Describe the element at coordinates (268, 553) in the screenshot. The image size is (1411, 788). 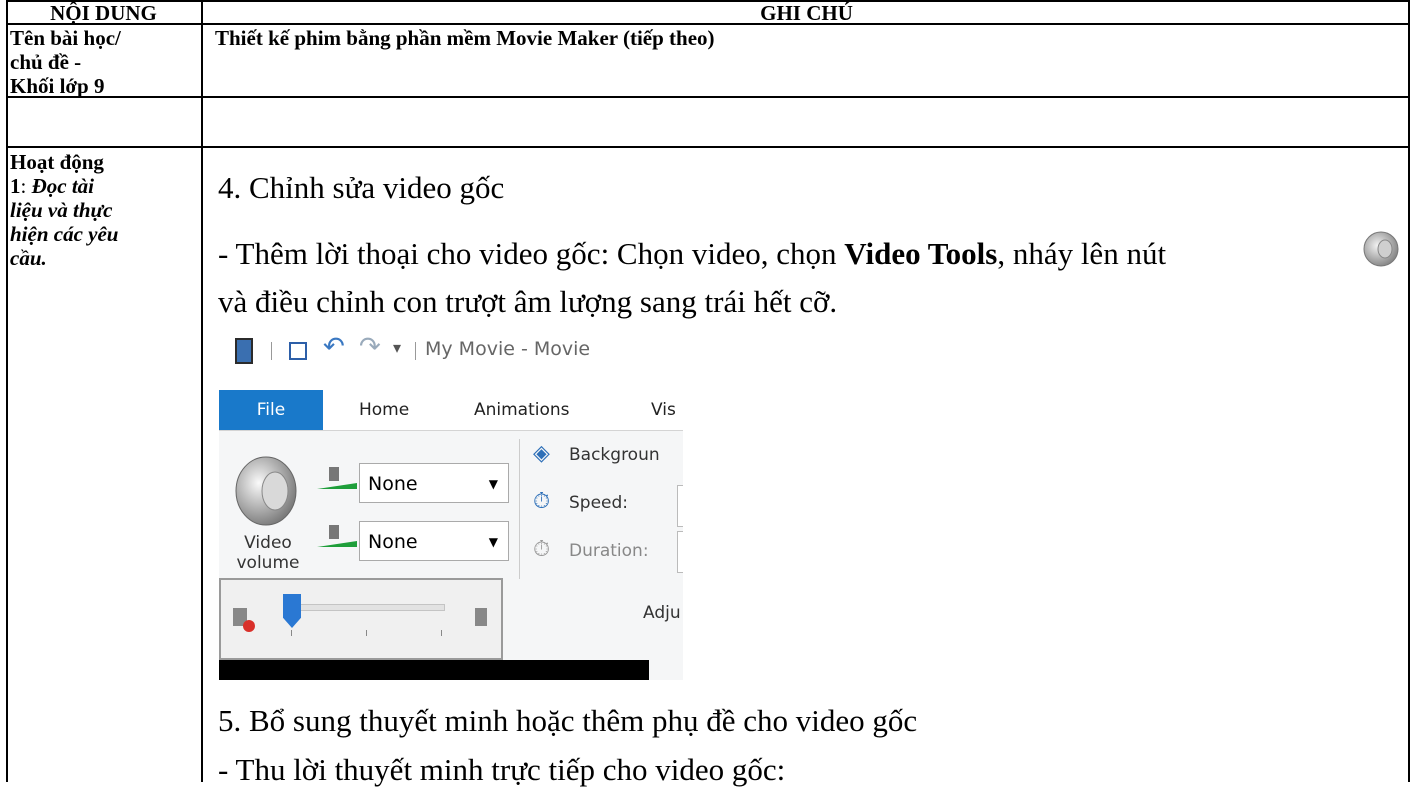
I see `video-volume-label: Video volume` at that location.